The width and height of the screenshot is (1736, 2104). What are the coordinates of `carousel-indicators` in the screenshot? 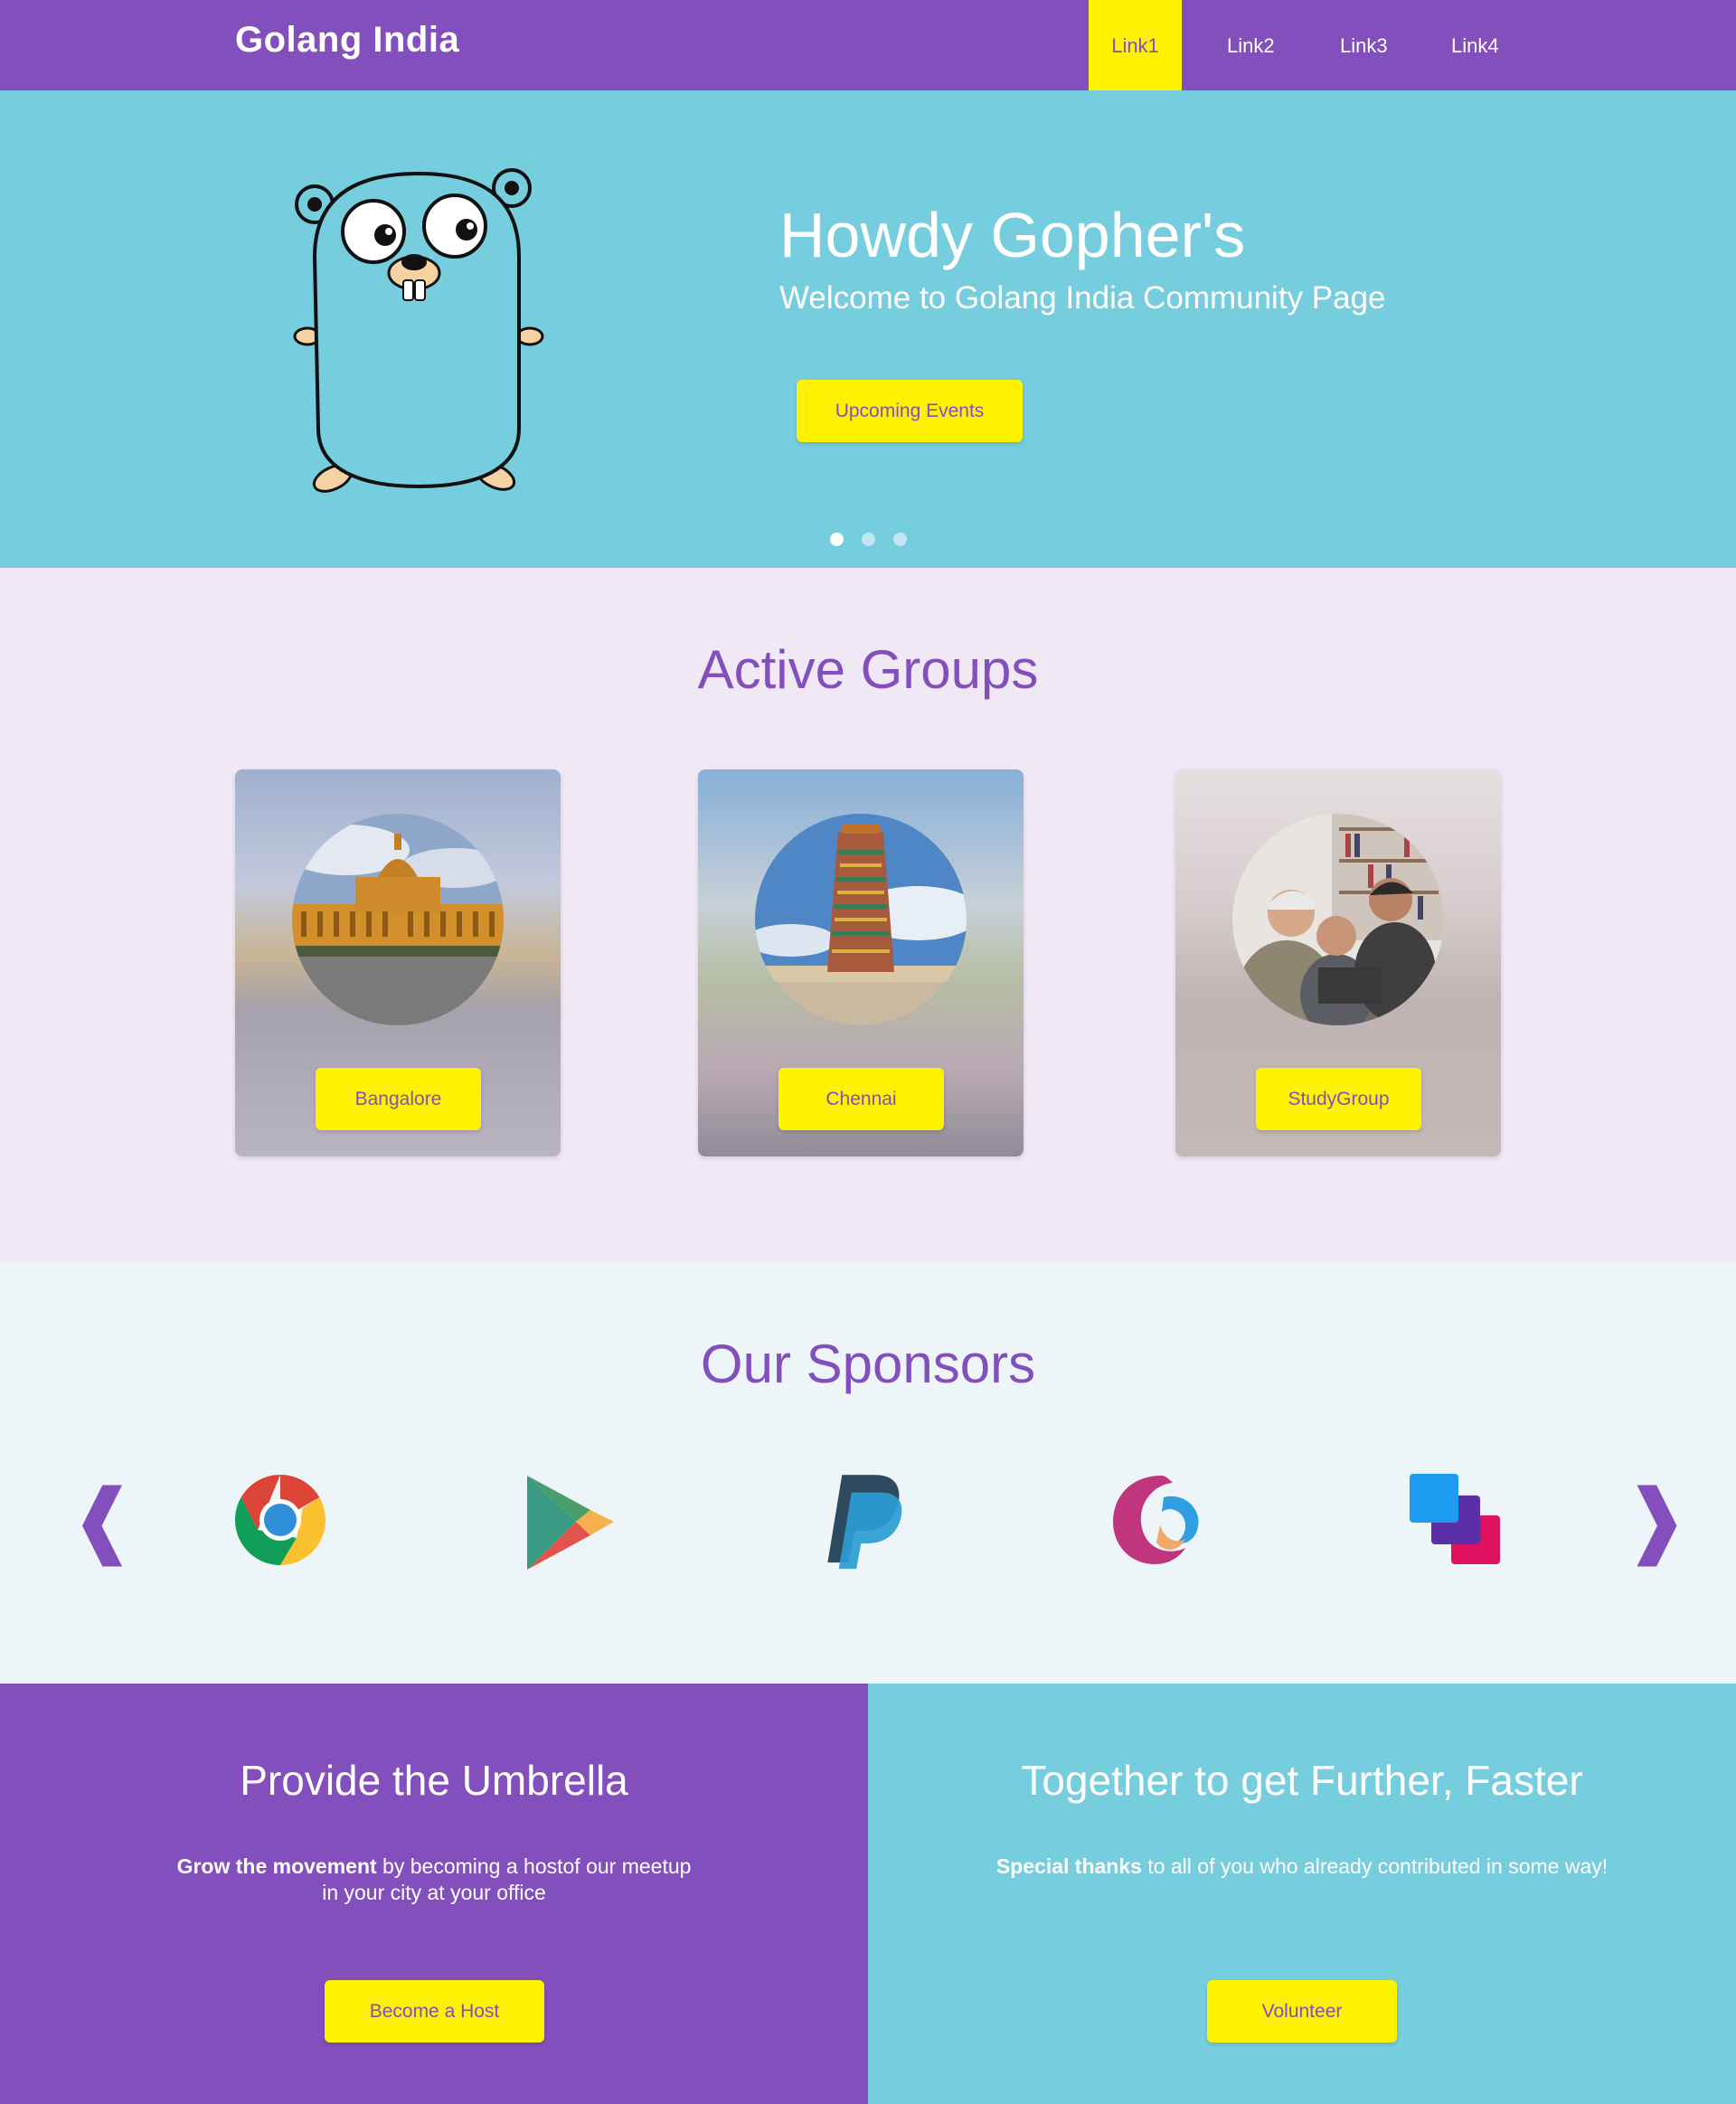 It's located at (869, 539).